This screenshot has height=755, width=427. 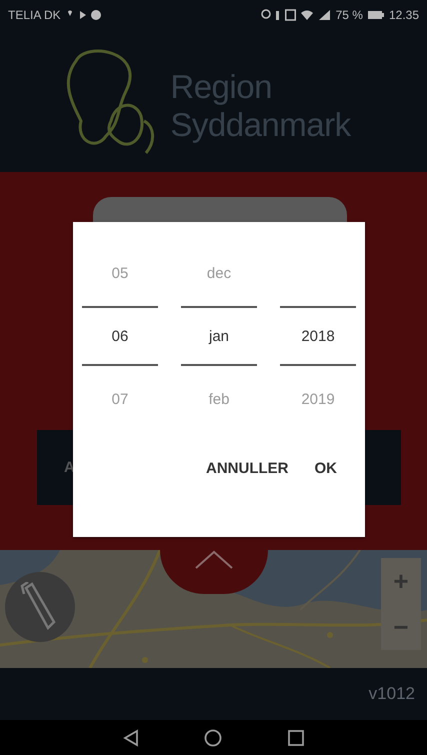 What do you see at coordinates (265, 15) in the screenshot?
I see `location-icon` at bounding box center [265, 15].